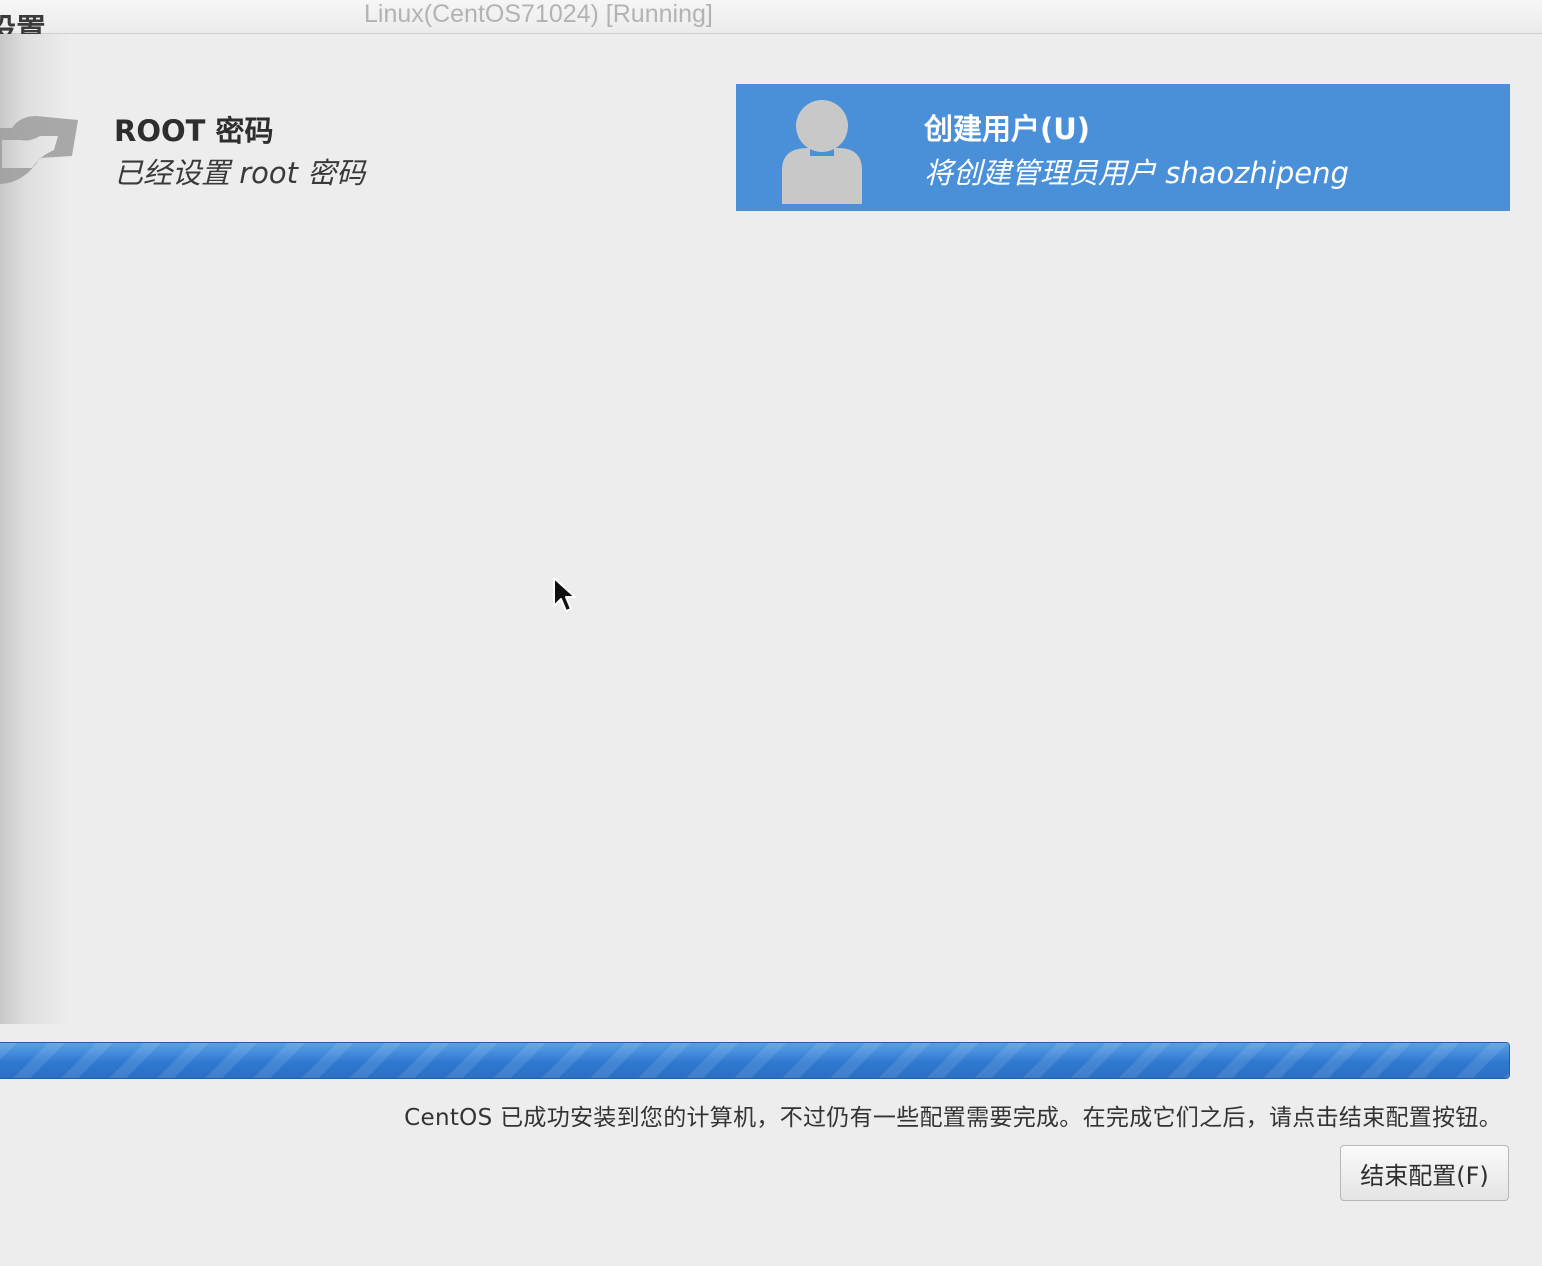  What do you see at coordinates (240, 173) in the screenshot?
I see `root-password-status: 已经设置 root 密码` at bounding box center [240, 173].